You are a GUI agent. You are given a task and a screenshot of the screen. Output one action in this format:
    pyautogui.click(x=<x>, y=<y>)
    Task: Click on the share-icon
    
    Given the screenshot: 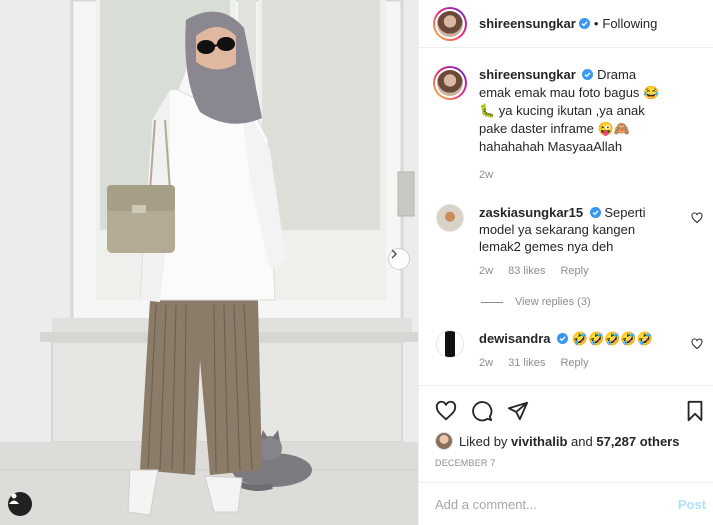 What is the action you would take?
    pyautogui.click(x=518, y=411)
    